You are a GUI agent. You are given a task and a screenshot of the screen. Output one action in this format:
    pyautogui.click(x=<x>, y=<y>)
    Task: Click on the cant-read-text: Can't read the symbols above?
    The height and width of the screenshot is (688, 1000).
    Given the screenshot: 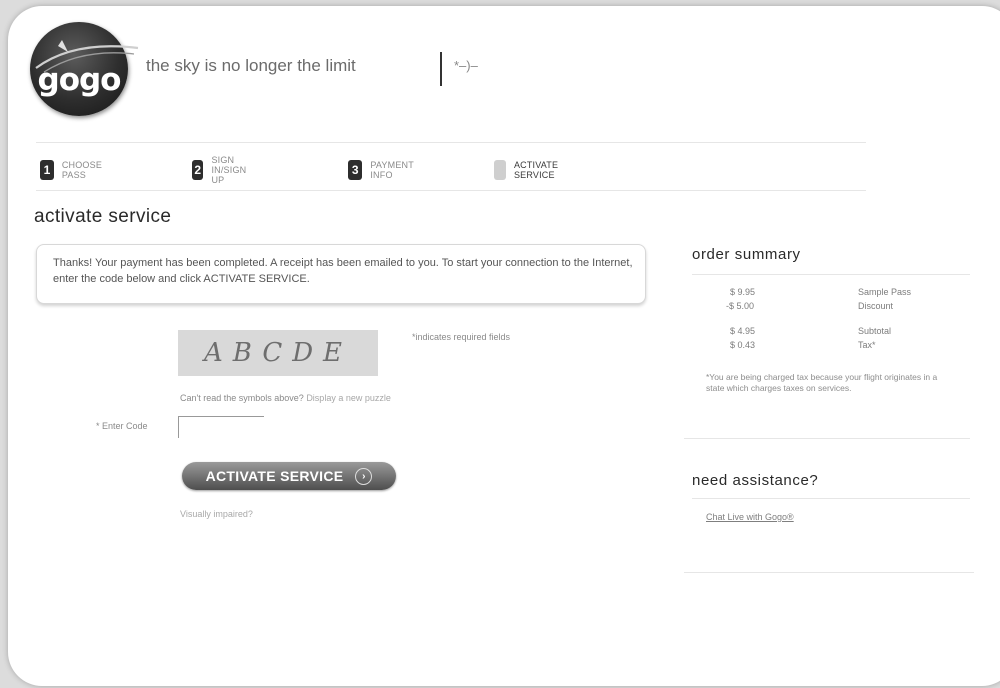 What is the action you would take?
    pyautogui.click(x=242, y=398)
    